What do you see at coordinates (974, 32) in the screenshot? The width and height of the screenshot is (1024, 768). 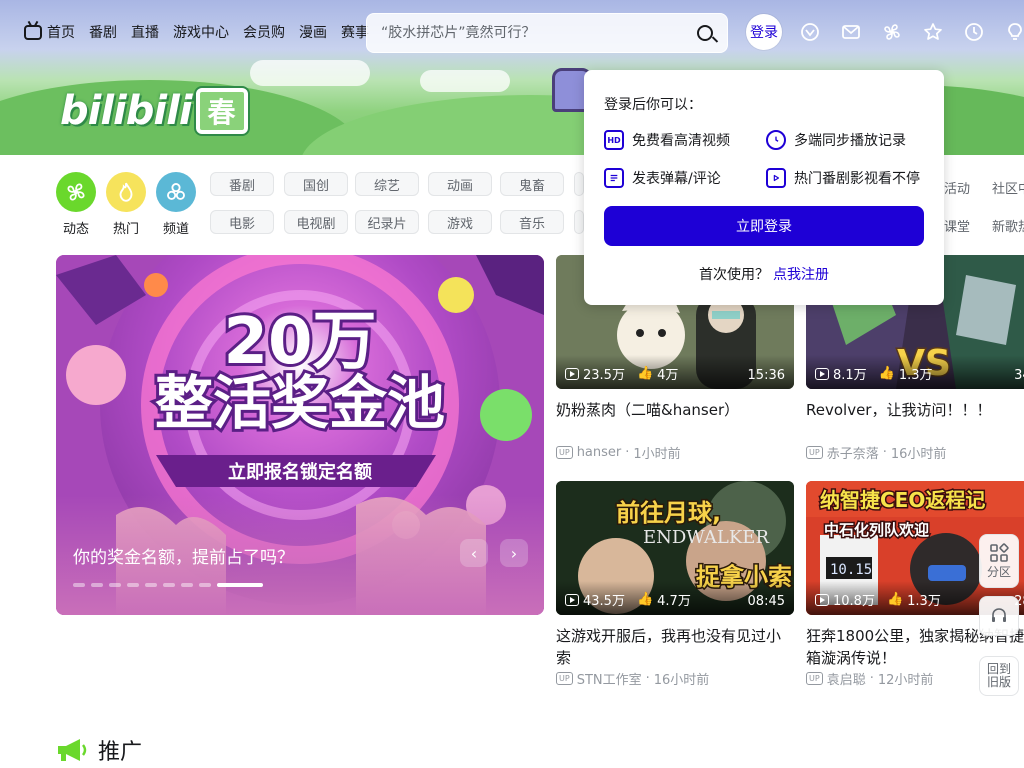 I see `history-icon` at bounding box center [974, 32].